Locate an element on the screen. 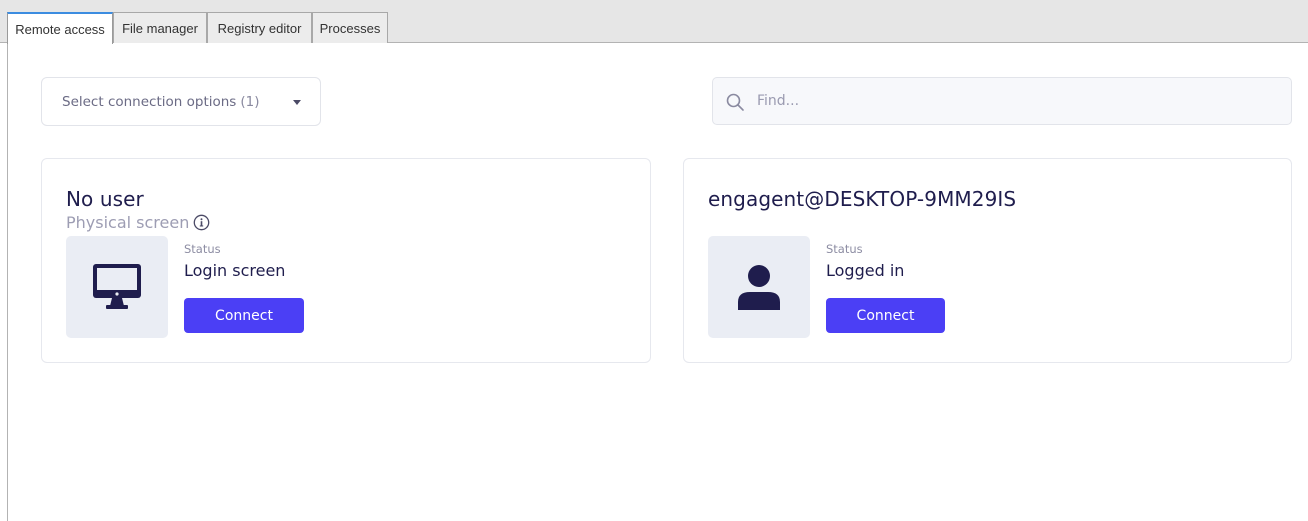  tab-label: Processes is located at coordinates (350, 28).